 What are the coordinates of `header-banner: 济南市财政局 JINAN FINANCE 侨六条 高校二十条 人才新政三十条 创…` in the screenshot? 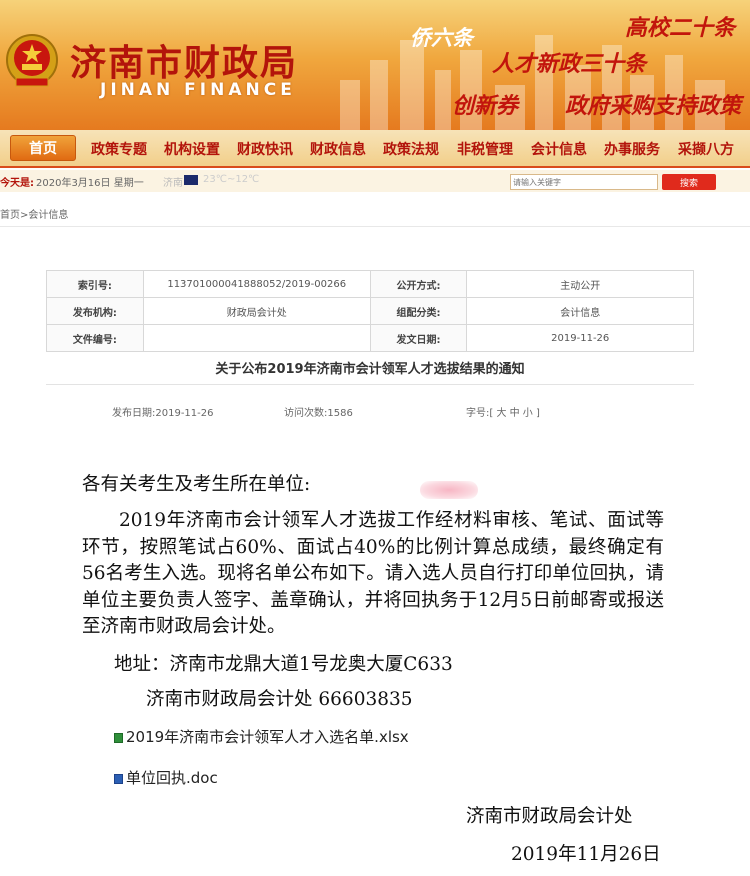 It's located at (375, 65).